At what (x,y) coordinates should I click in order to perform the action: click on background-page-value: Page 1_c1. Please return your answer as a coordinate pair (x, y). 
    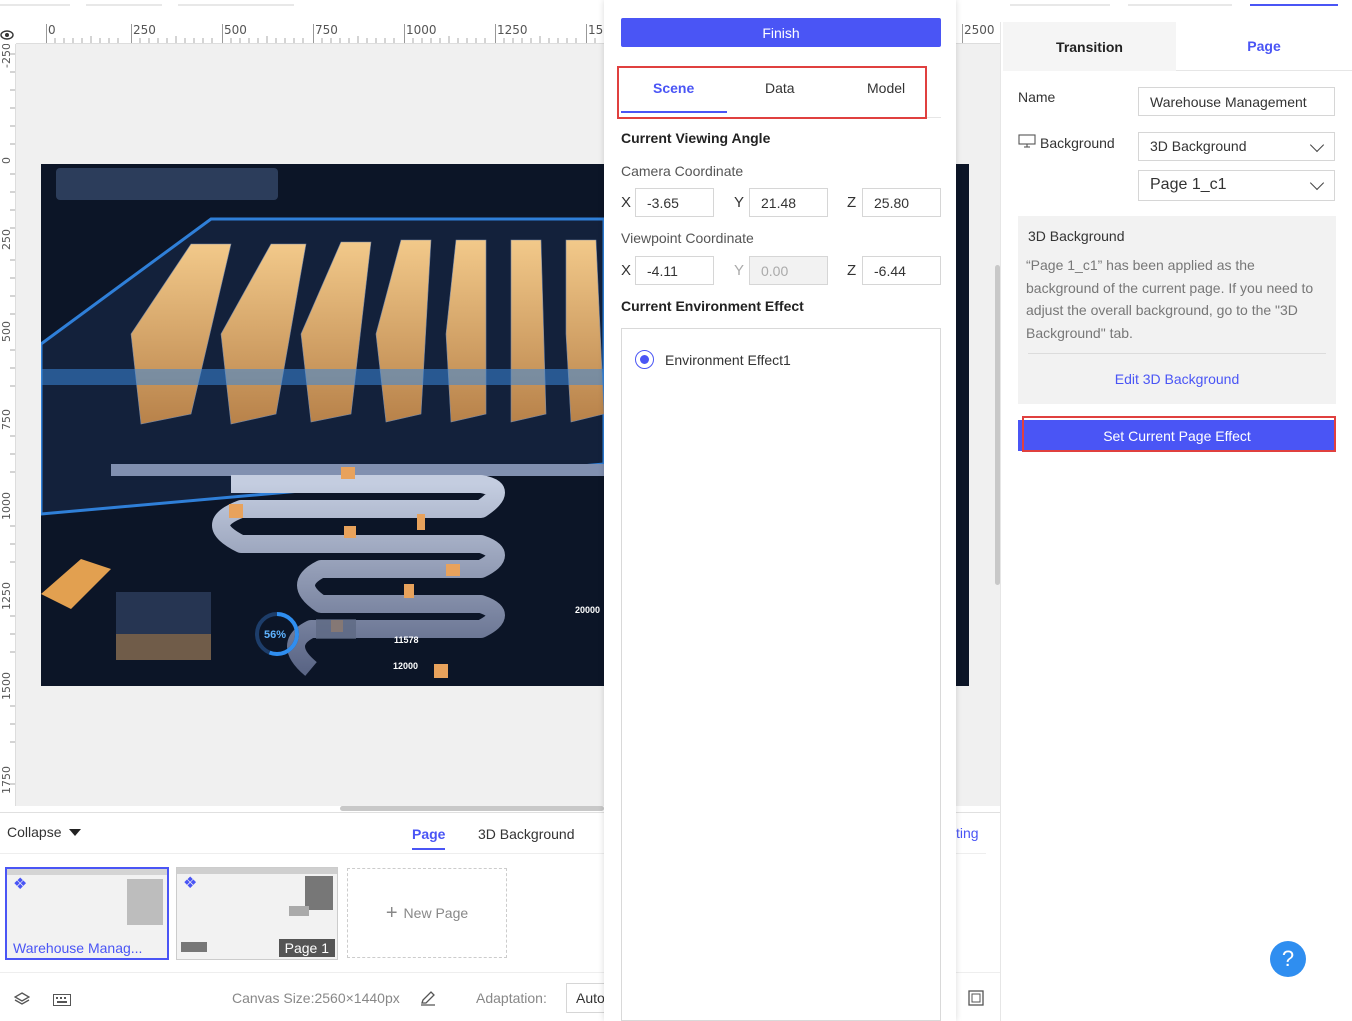
    Looking at the image, I should click on (1188, 184).